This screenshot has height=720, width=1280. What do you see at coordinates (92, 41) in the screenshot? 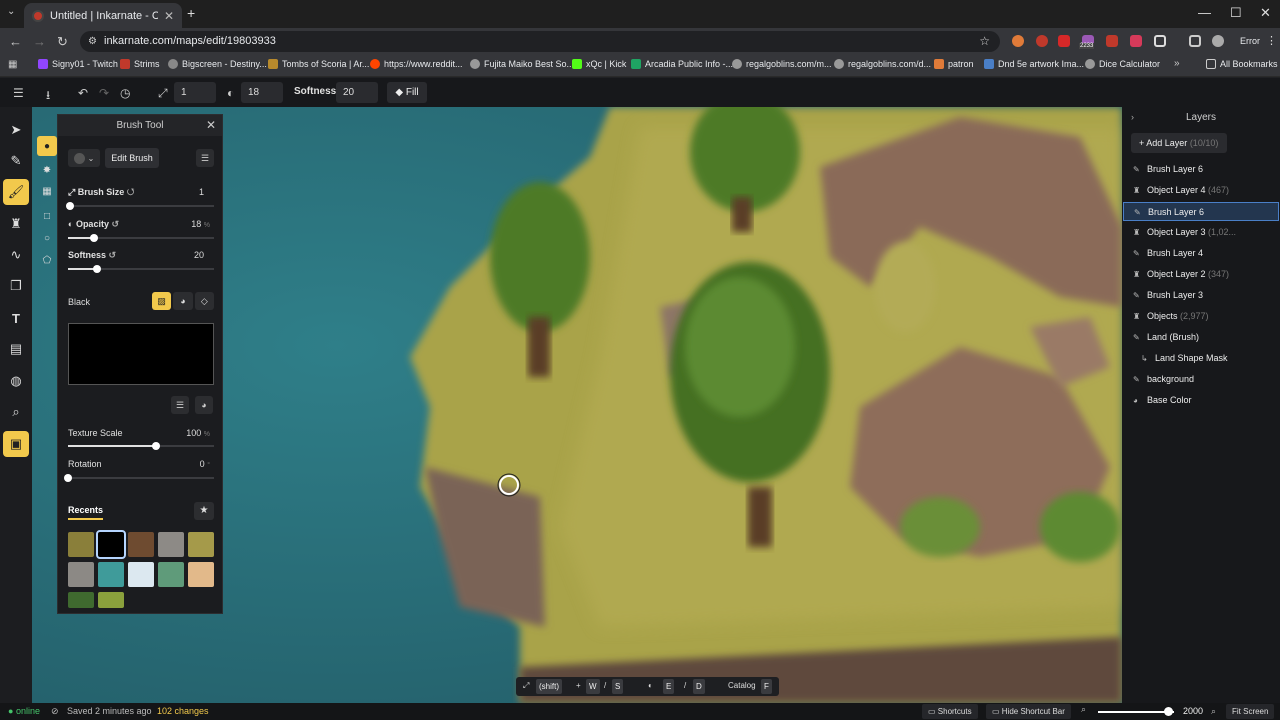
I see `site-info-icon: ⚙` at bounding box center [92, 41].